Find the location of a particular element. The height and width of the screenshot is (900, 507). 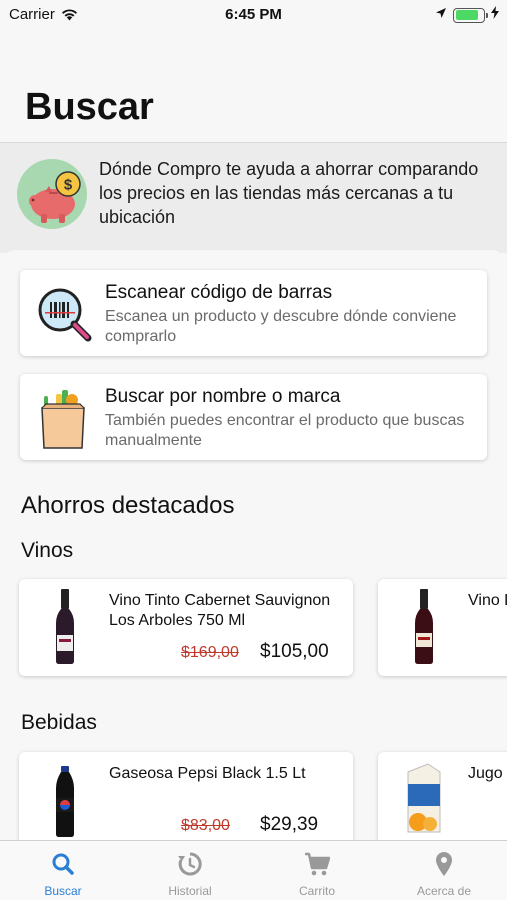

location-pin-icon is located at coordinates (444, 864).